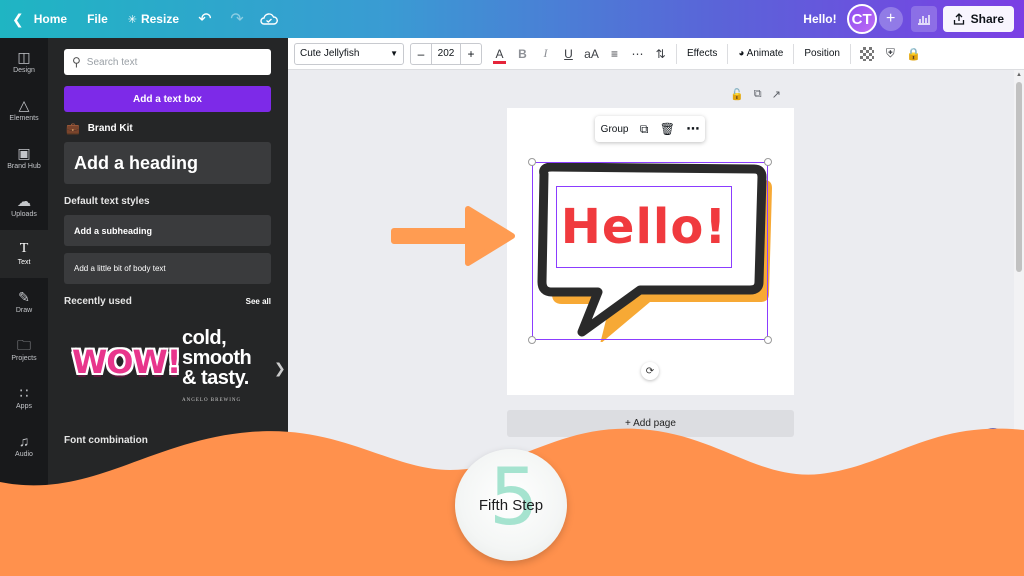 The width and height of the screenshot is (1024, 576). What do you see at coordinates (24, 345) in the screenshot?
I see `folder-icon: 🗀` at bounding box center [24, 345].